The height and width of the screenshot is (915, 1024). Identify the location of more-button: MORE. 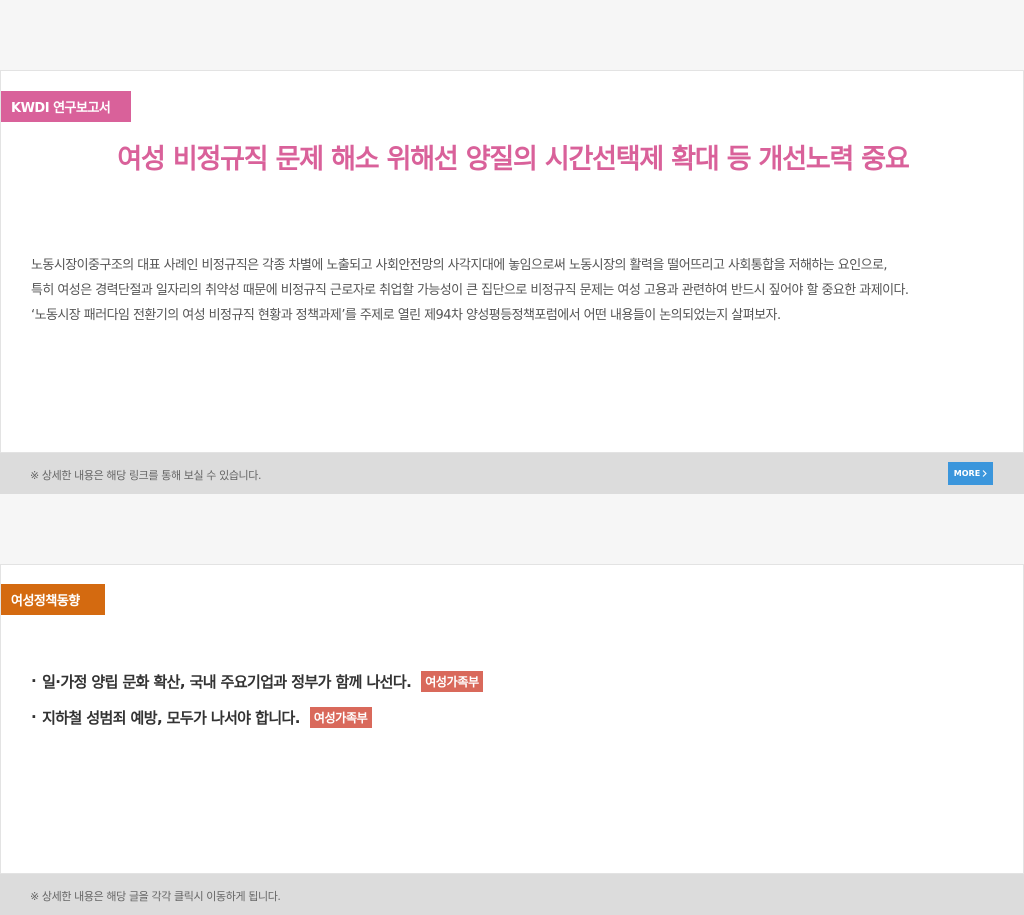
(970, 473).